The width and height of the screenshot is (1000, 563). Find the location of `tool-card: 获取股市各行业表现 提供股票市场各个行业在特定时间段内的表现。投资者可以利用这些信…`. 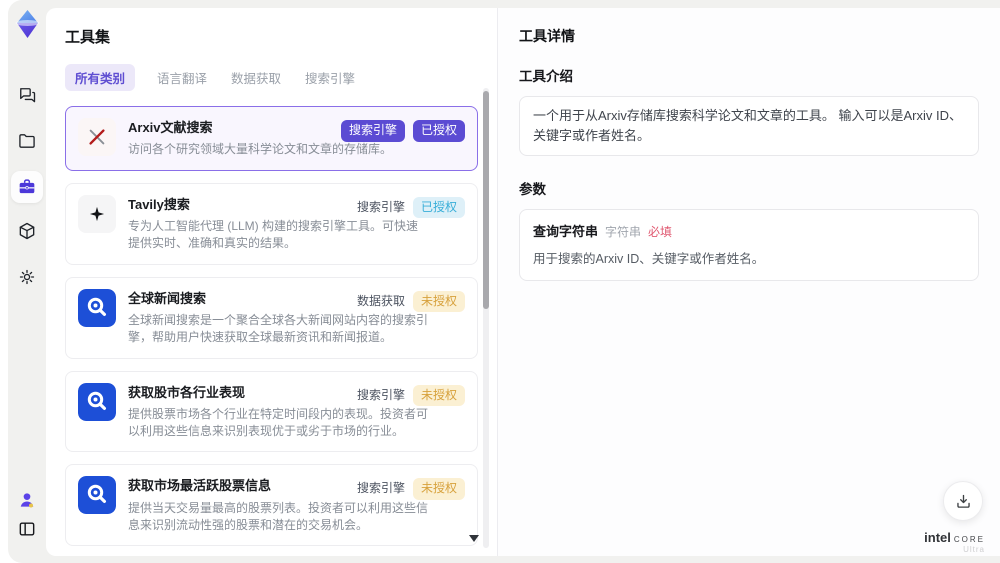

tool-card: 获取股市各行业表现 提供股票市场各个行业在特定时间段内的表现。投资者可以利用这些信… is located at coordinates (271, 411).